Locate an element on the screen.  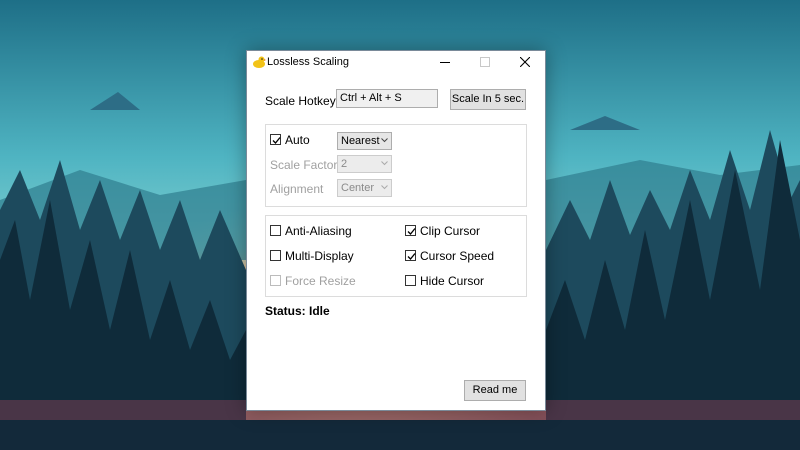
cursor-speed-checkbox is located at coordinates (410, 255).